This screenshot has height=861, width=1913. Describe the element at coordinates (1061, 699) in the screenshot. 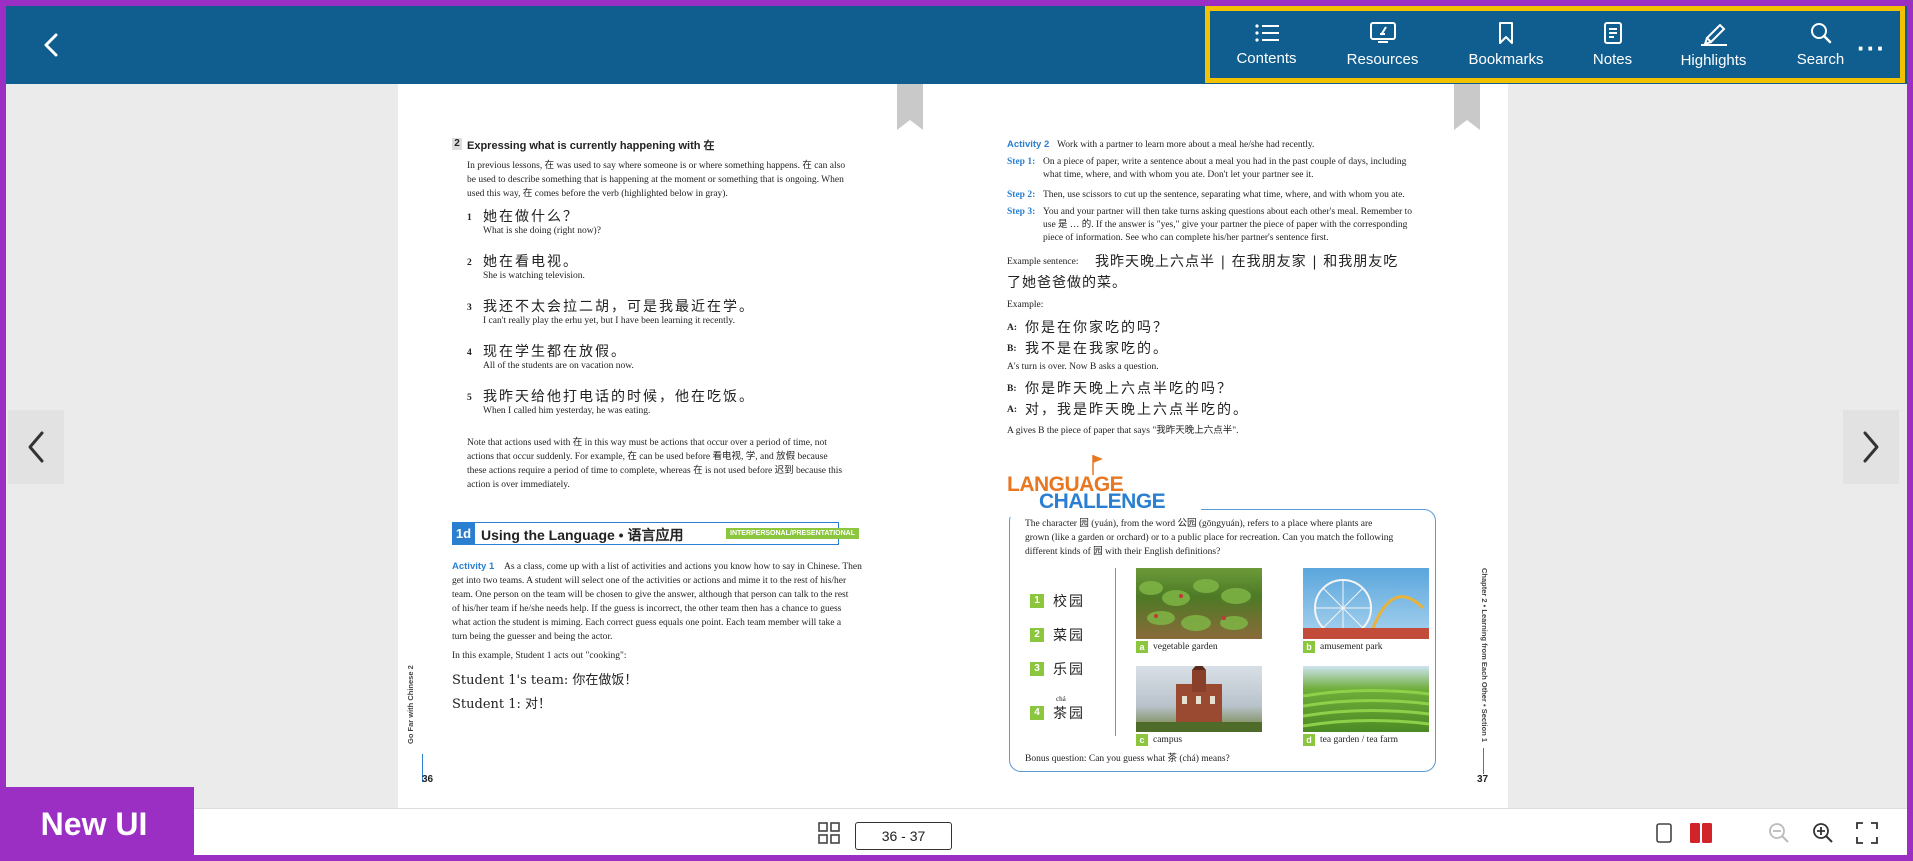

I see `word-pinyin: chá` at that location.